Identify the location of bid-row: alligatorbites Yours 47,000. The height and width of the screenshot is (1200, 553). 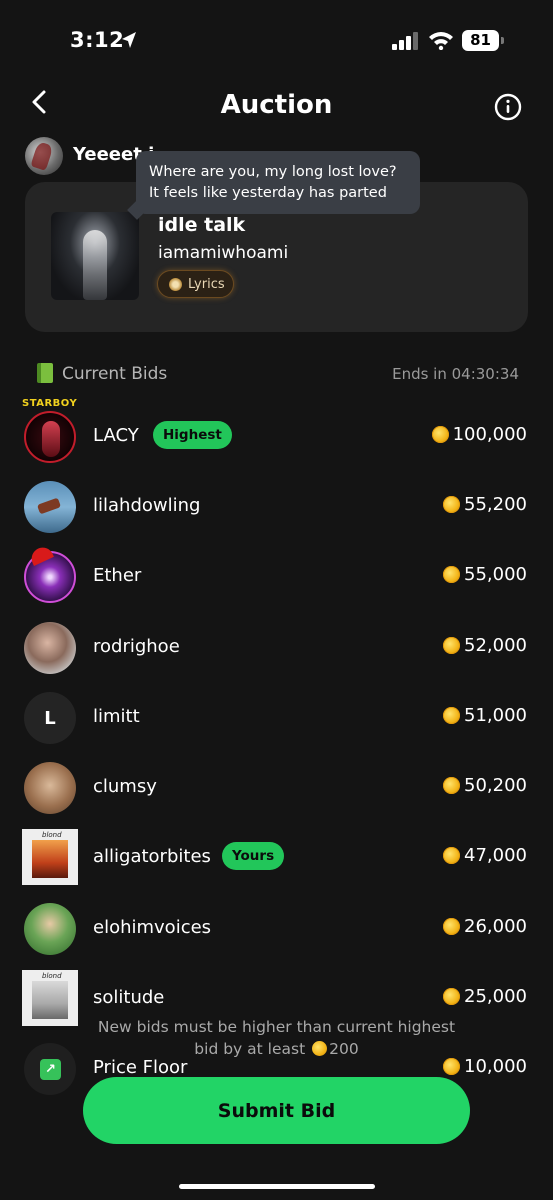
(276, 857).